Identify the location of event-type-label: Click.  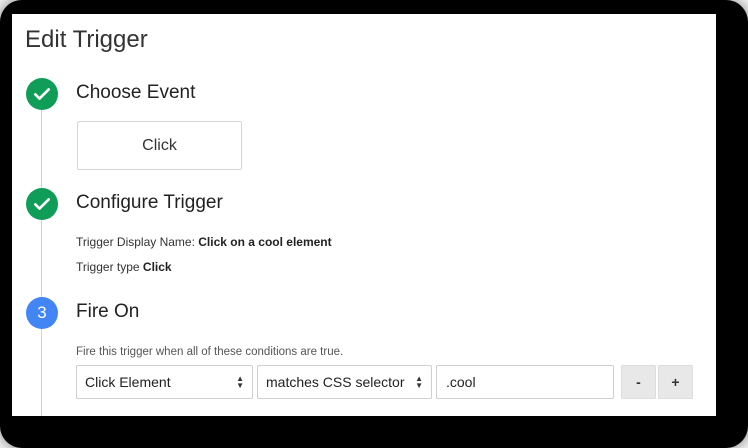
(159, 145).